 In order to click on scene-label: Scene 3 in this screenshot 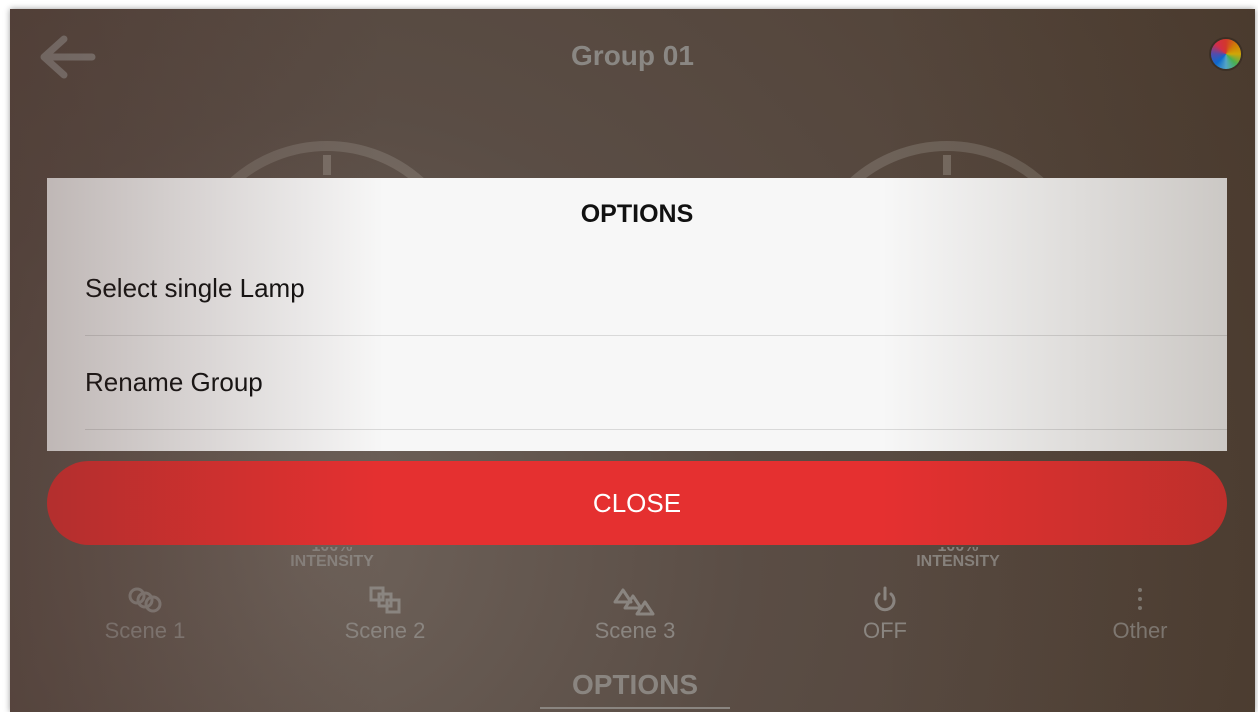, I will do `click(635, 630)`.